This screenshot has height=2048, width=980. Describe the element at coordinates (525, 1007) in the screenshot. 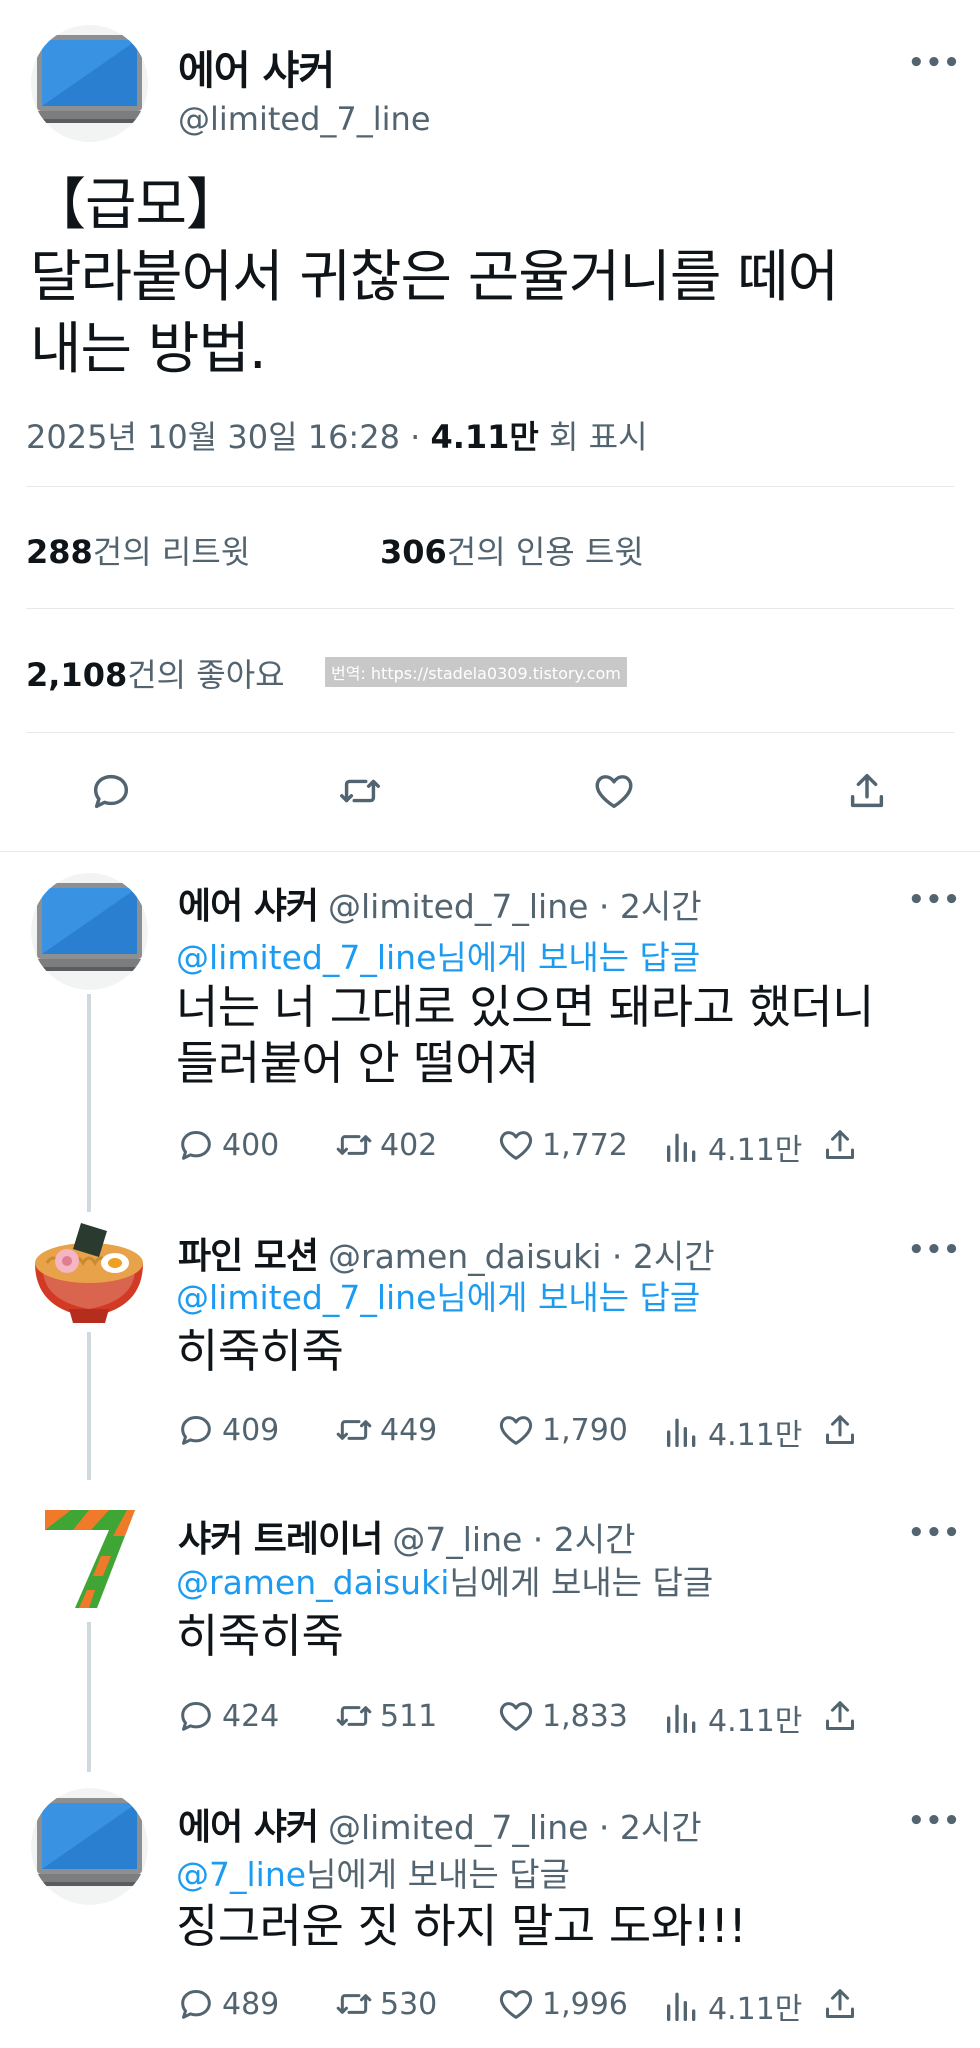

I see `reply-text-line: 너는 너 그대로 있으면 돼라고 했더니` at that location.